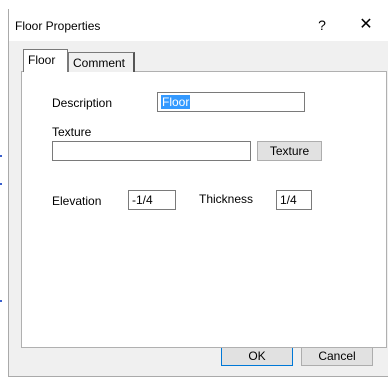  I want to click on tab-comment-label: Comment, so click(99, 63).